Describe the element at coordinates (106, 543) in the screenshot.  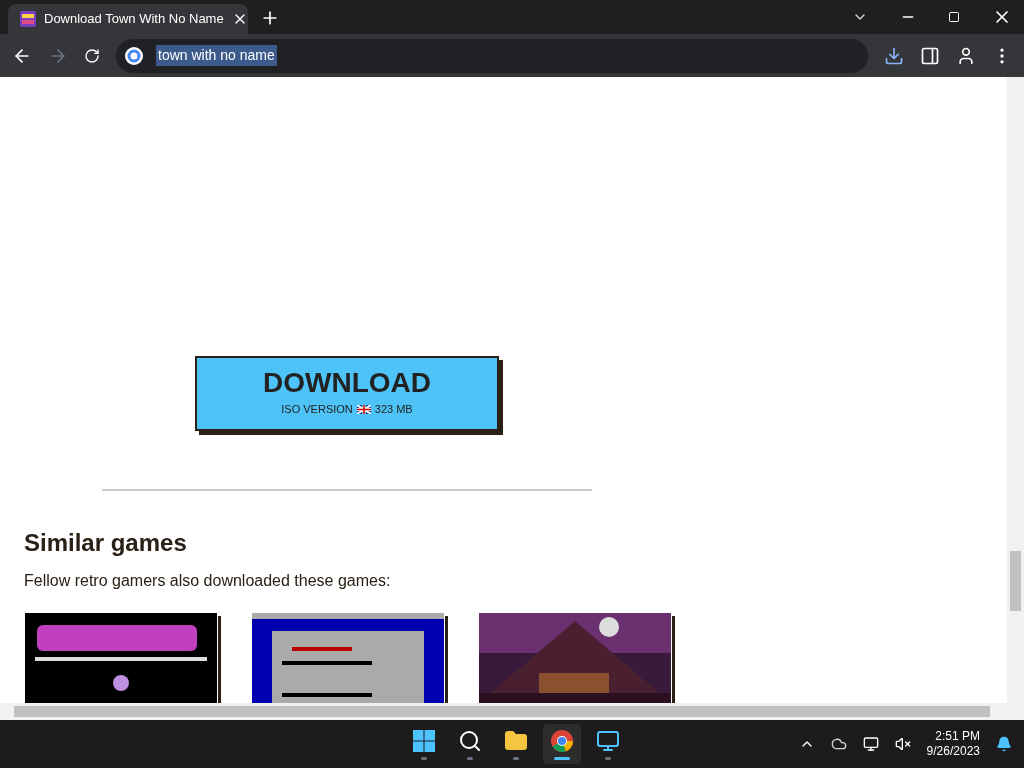
I see `section-heading: Similar games` at that location.